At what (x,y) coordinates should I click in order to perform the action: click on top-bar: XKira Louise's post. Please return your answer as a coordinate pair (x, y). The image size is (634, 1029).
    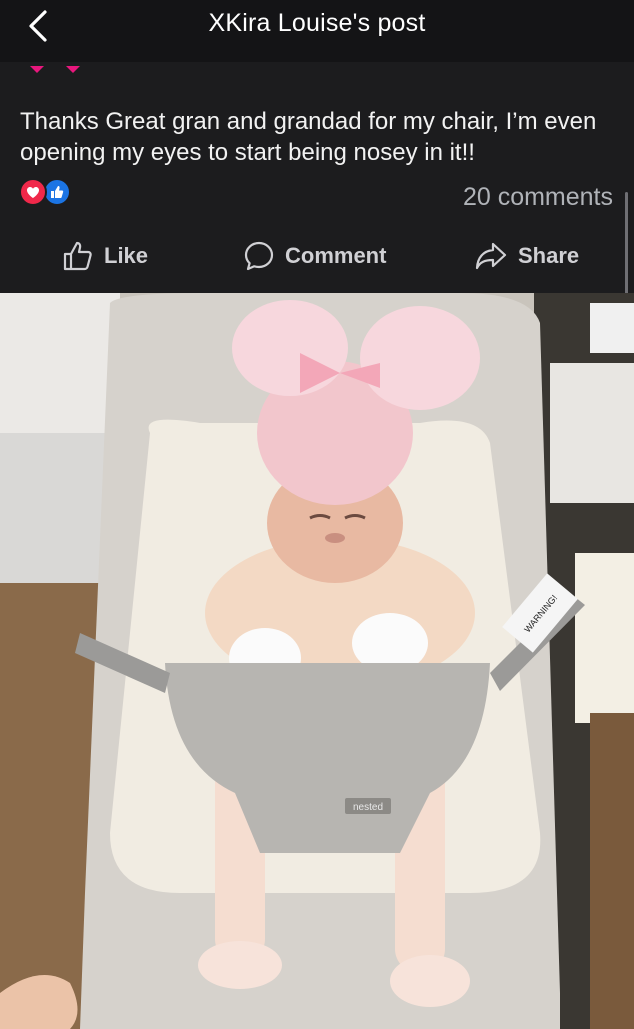
    Looking at the image, I should click on (317, 31).